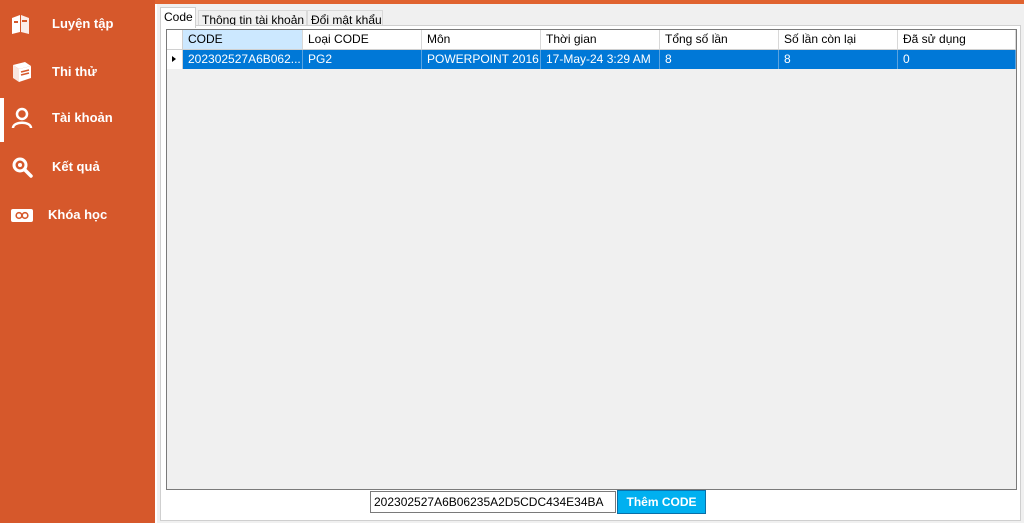 This screenshot has width=1024, height=523. I want to click on column-header-code: CODE, so click(243, 39).